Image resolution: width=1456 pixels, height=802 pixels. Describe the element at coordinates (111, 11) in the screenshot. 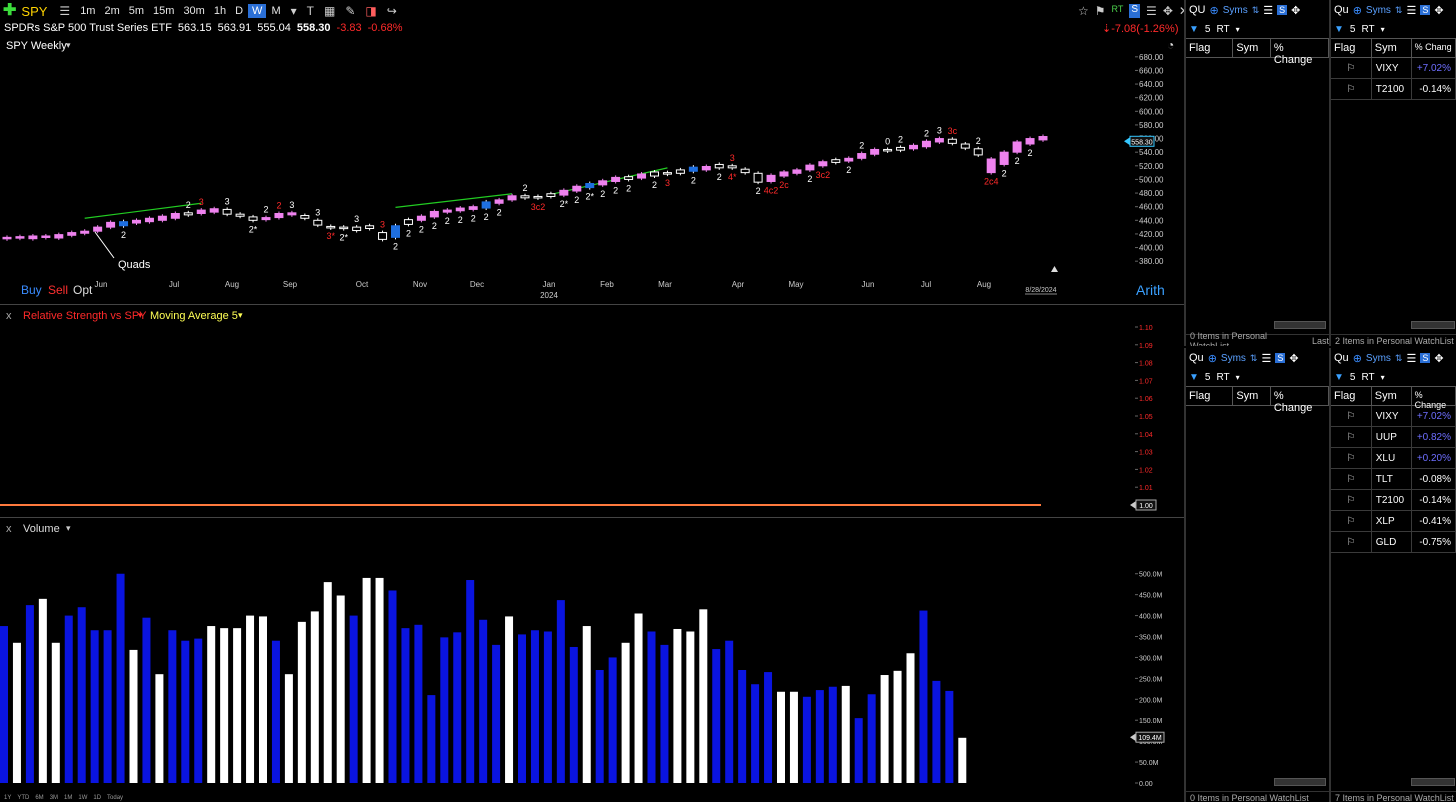

I see `interval-2m: 2m` at that location.